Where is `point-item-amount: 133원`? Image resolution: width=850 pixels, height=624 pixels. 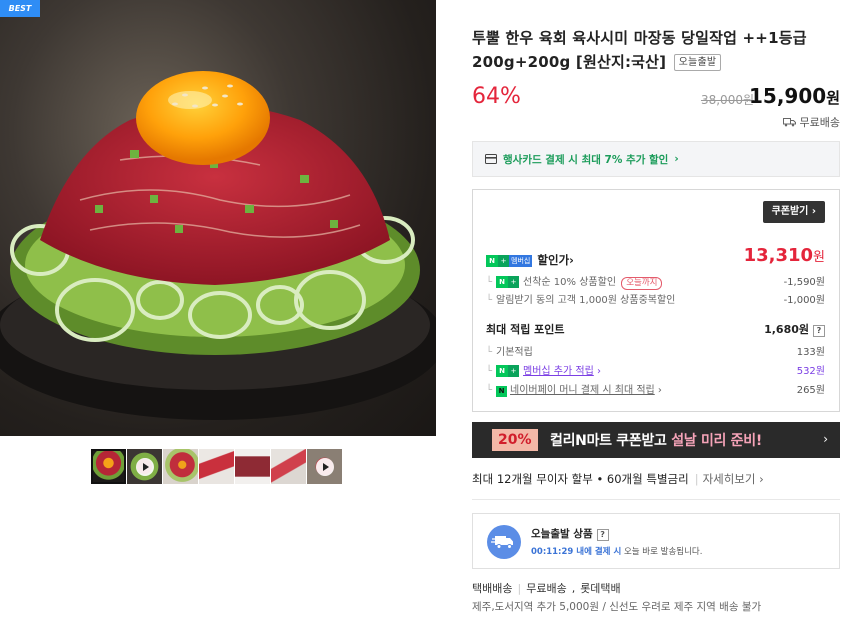
point-item-amount: 133원 is located at coordinates (810, 352).